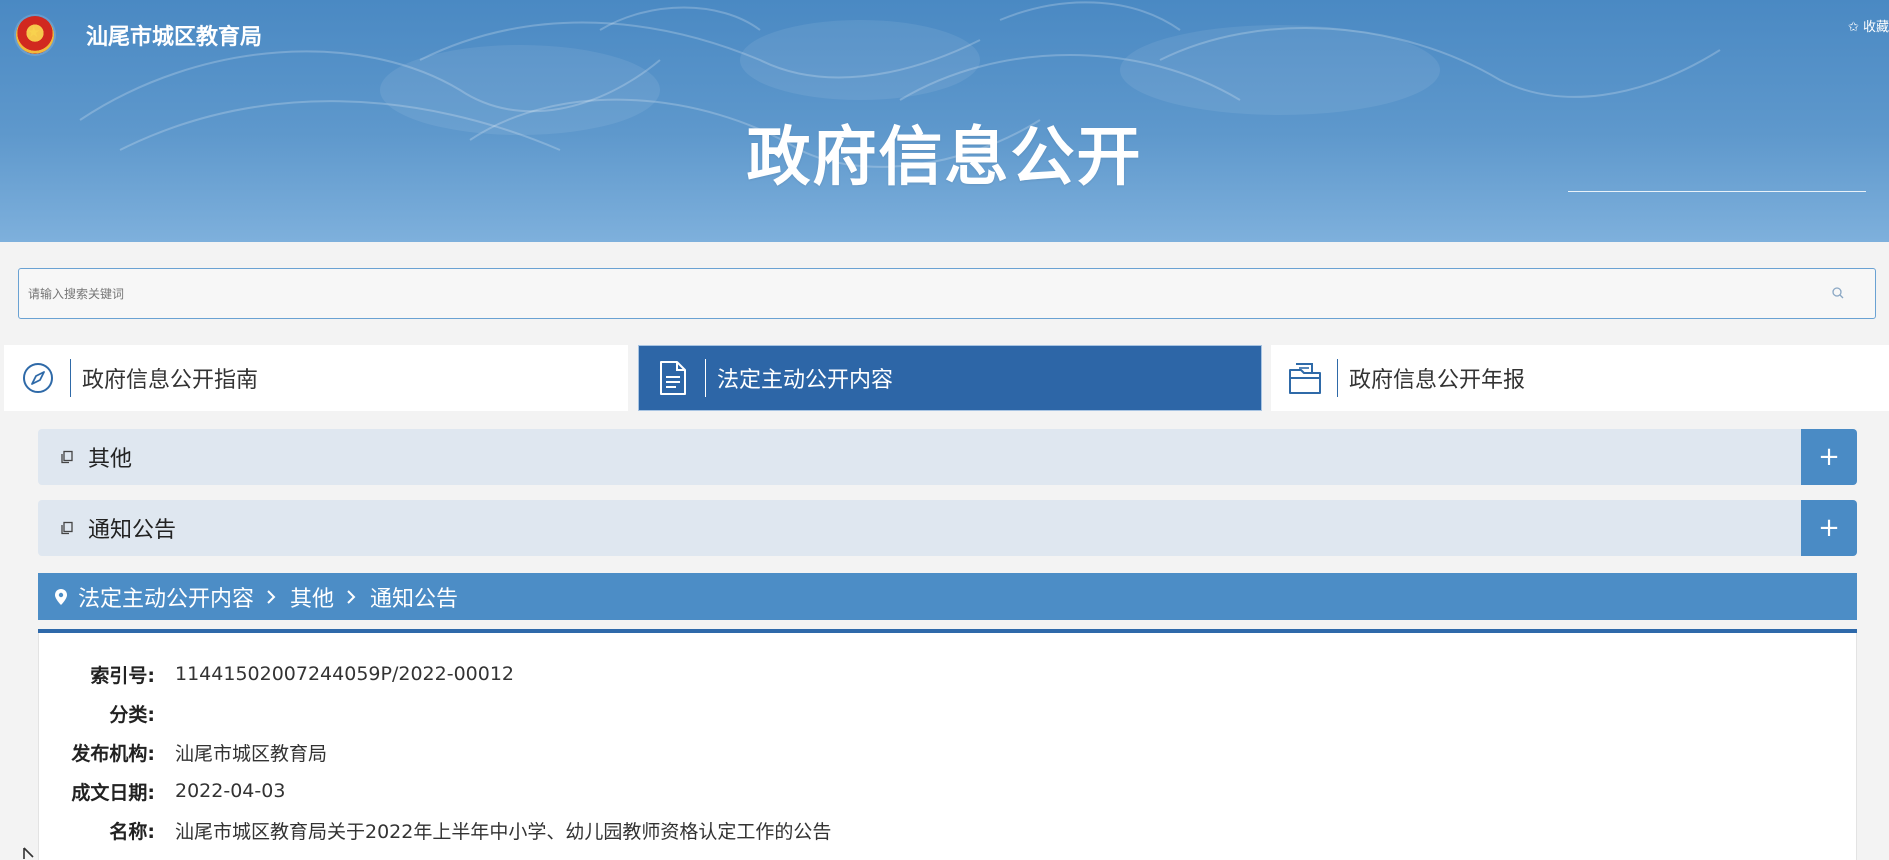 The image size is (1889, 860). I want to click on search-input, so click(909, 293).